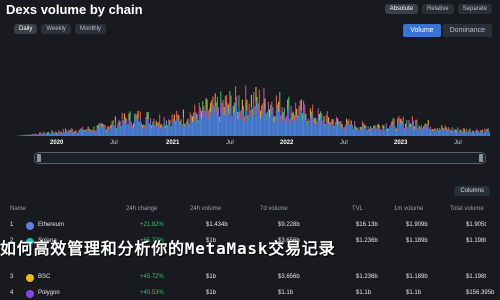 The height and width of the screenshot is (300, 500). What do you see at coordinates (274, 209) in the screenshot?
I see `header-7d-volume: 7d volume` at bounding box center [274, 209].